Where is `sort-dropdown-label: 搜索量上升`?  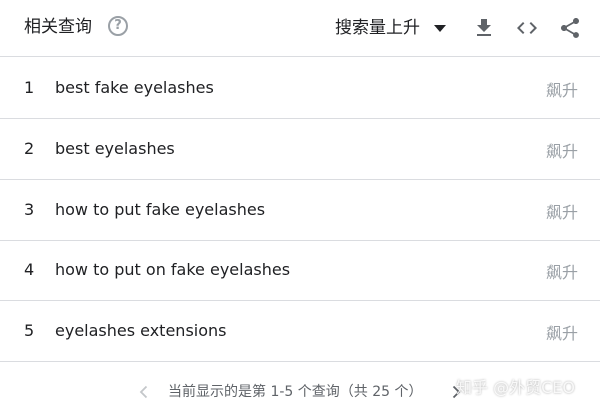 sort-dropdown-label: 搜索量上升 is located at coordinates (377, 28).